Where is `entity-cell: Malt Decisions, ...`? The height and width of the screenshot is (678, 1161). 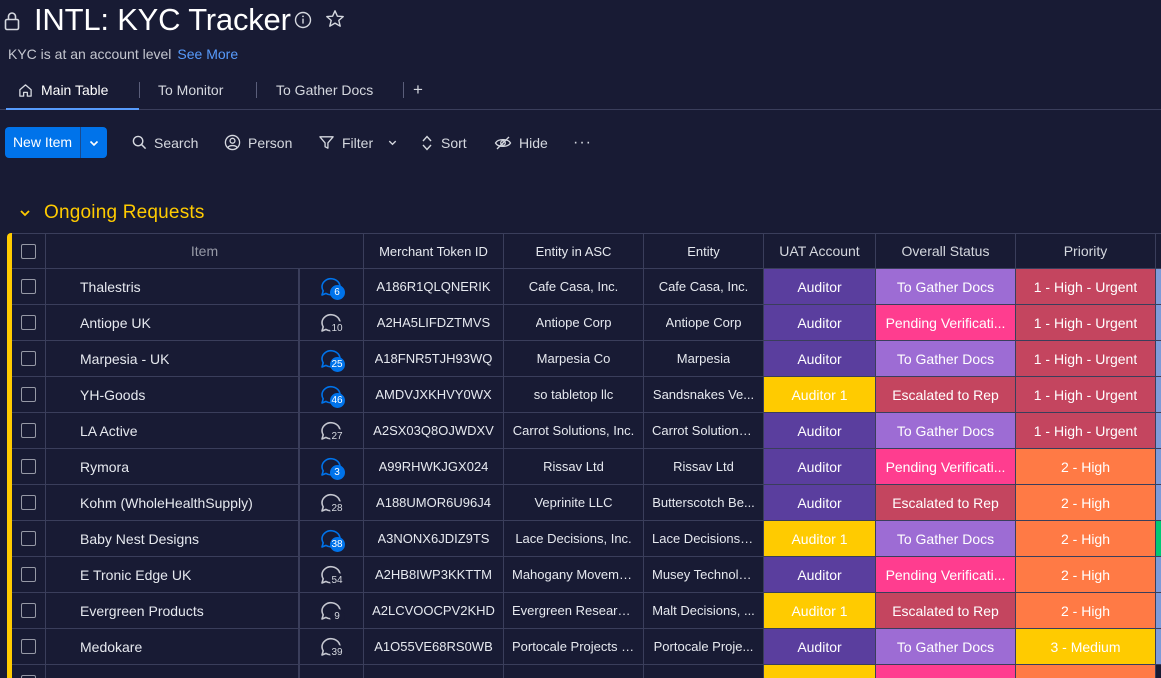
entity-cell: Malt Decisions, ... is located at coordinates (704, 611).